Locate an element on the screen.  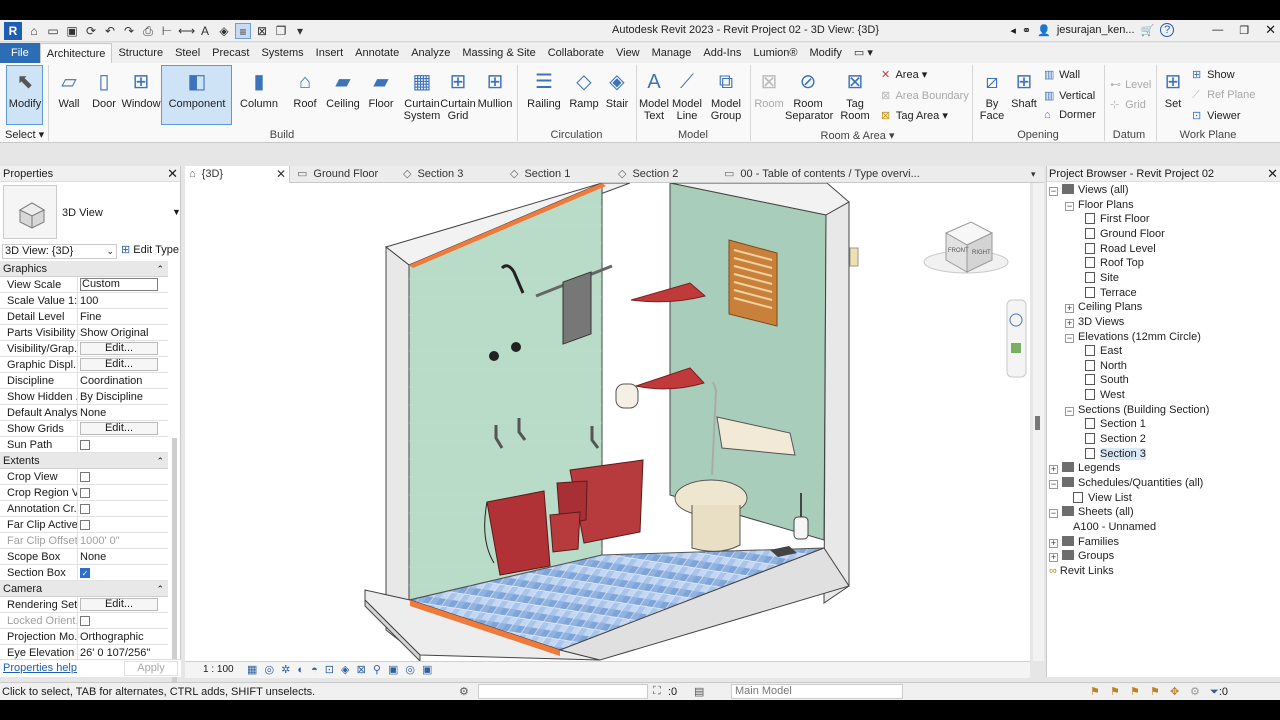
property-group: Extents ⌃ is located at coordinates (84, 461).